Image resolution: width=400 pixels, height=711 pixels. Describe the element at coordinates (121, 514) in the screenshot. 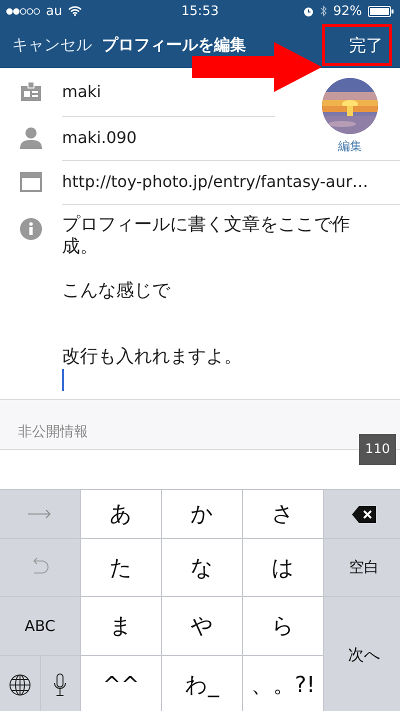

I see `keyboard-key: あ` at that location.